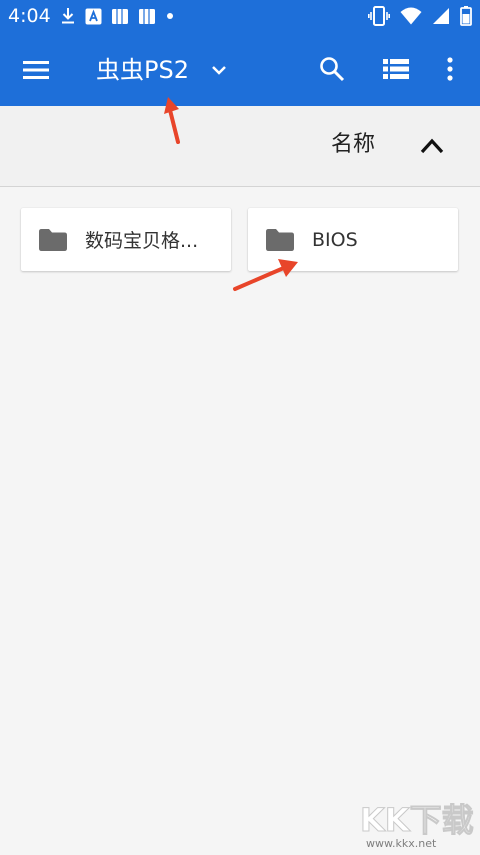  Describe the element at coordinates (68, 16) in the screenshot. I see `download-icon` at that location.